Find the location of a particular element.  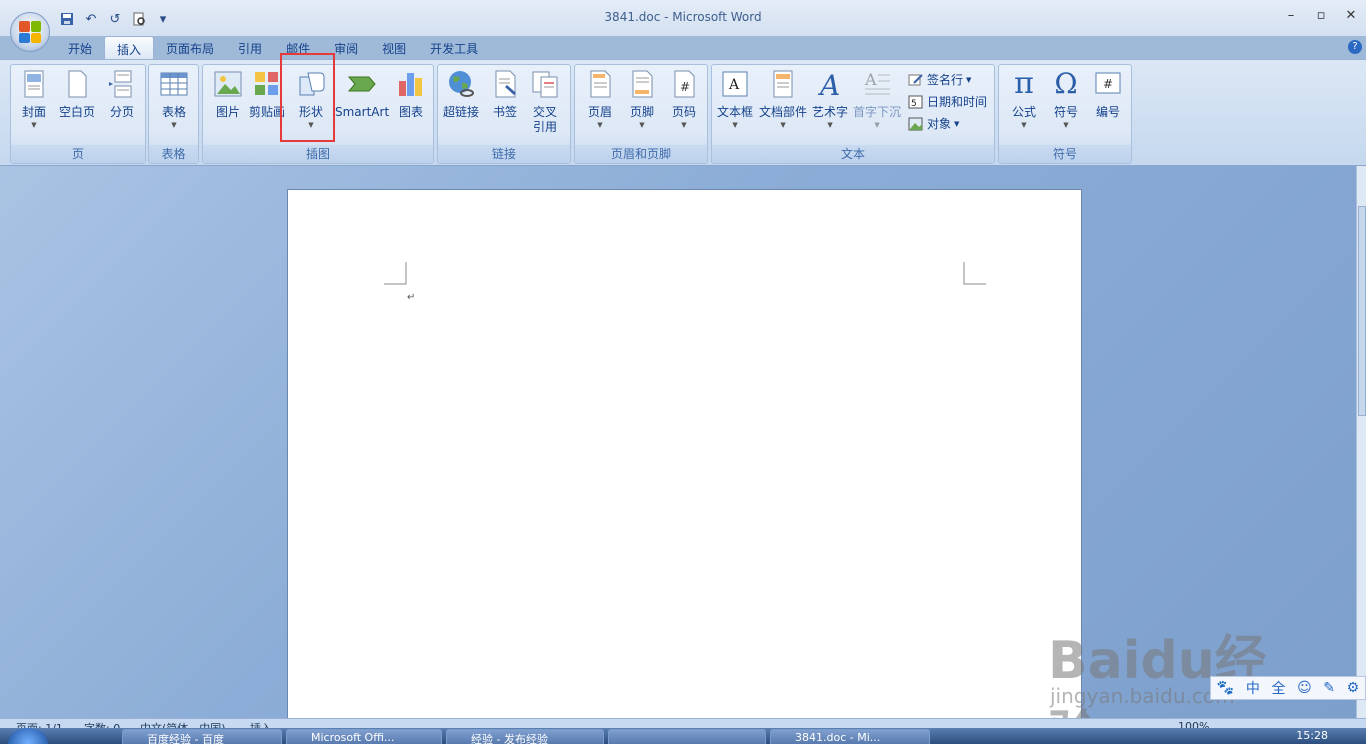

paragraph-mark: ↵ is located at coordinates (411, 297).